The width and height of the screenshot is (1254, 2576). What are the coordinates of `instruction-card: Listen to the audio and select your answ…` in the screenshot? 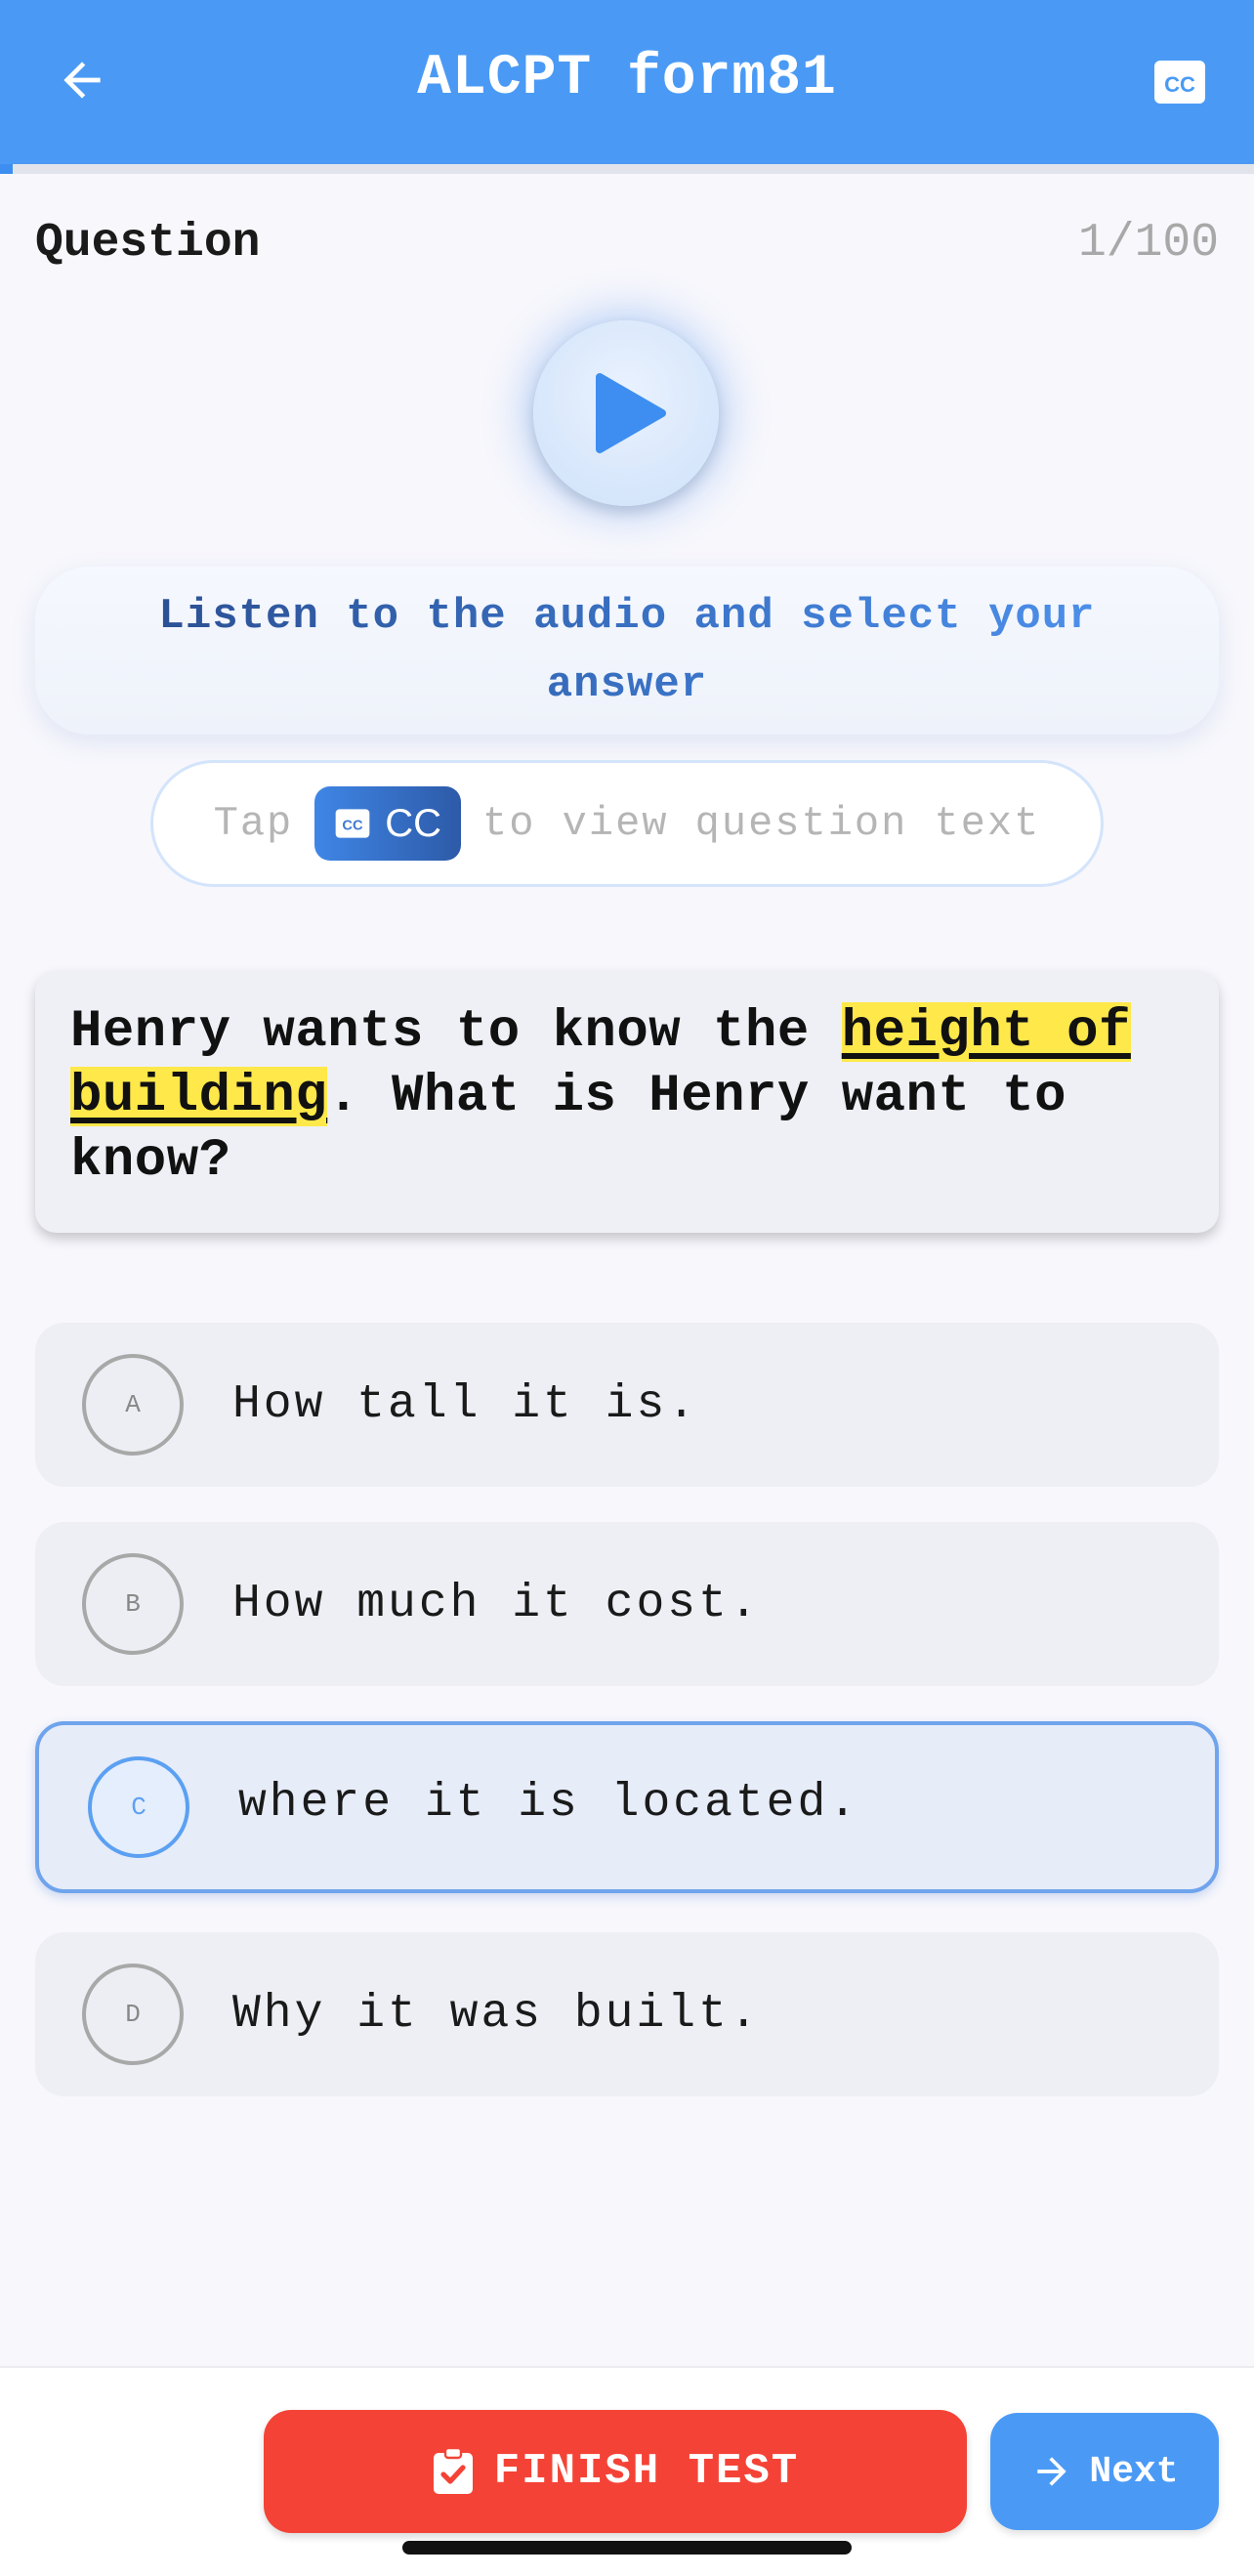 It's located at (627, 651).